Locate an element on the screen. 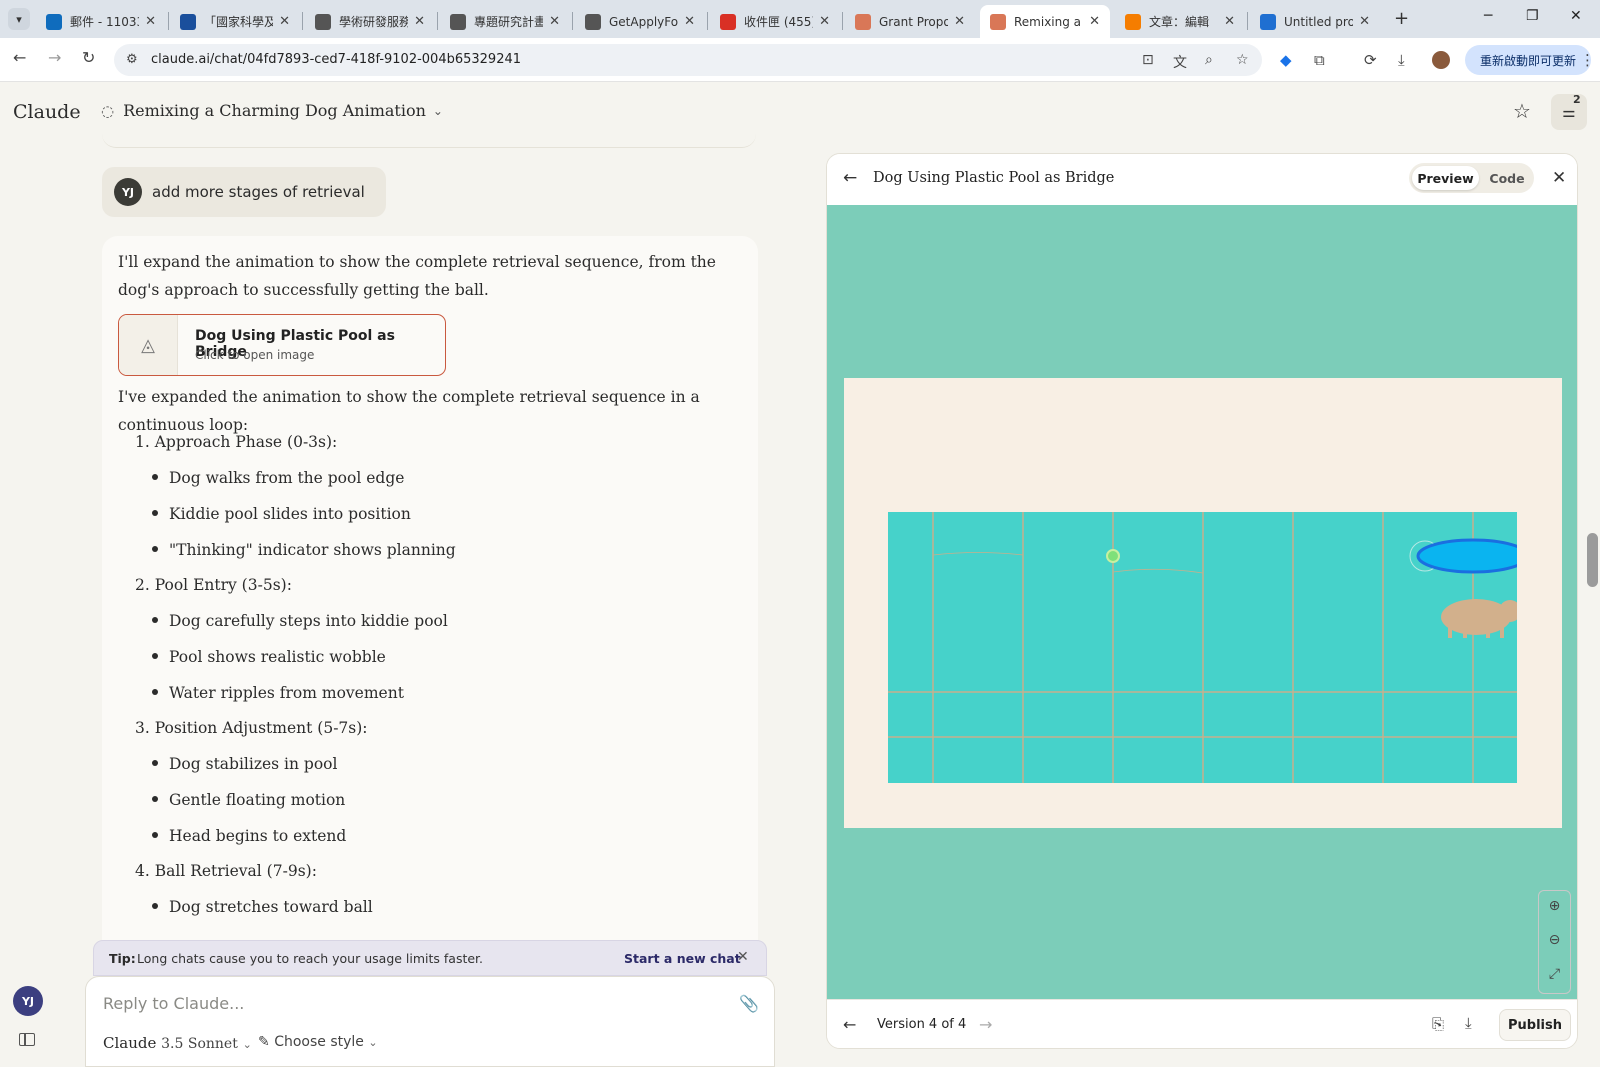  list-item: Head begins to extend is located at coordinates (249, 836).